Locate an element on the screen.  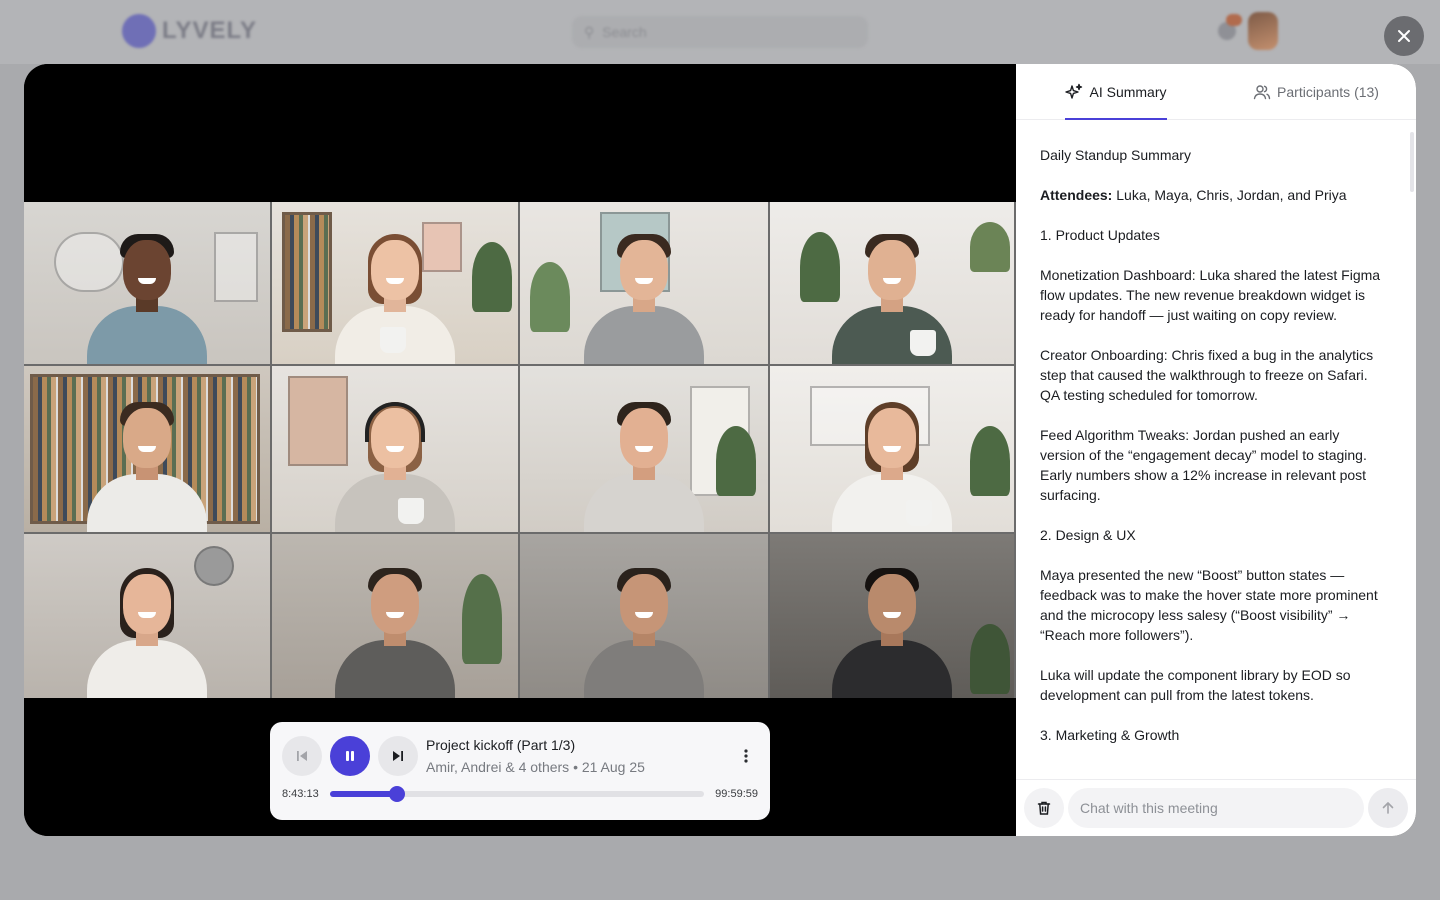
previous-button is located at coordinates (302, 756).